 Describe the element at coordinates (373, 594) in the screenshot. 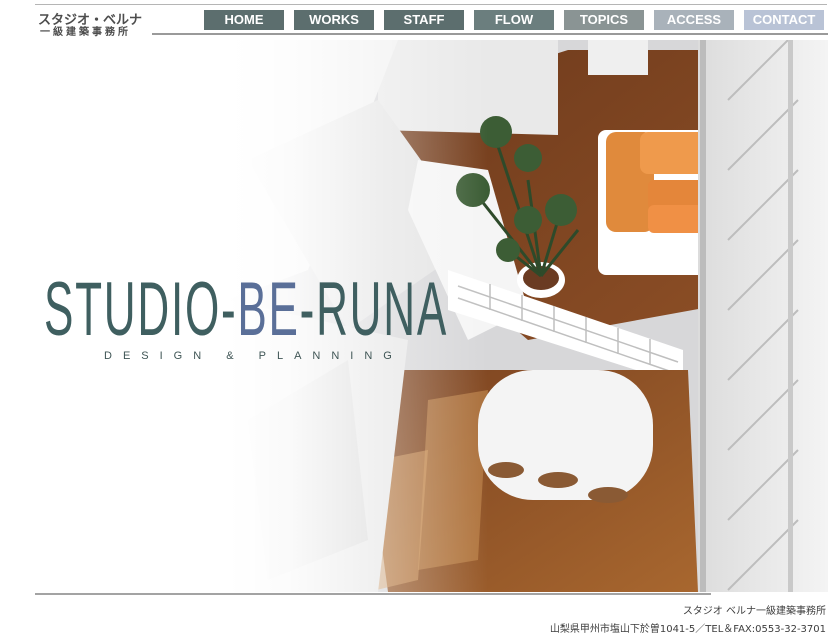

I see `footer-rule` at that location.